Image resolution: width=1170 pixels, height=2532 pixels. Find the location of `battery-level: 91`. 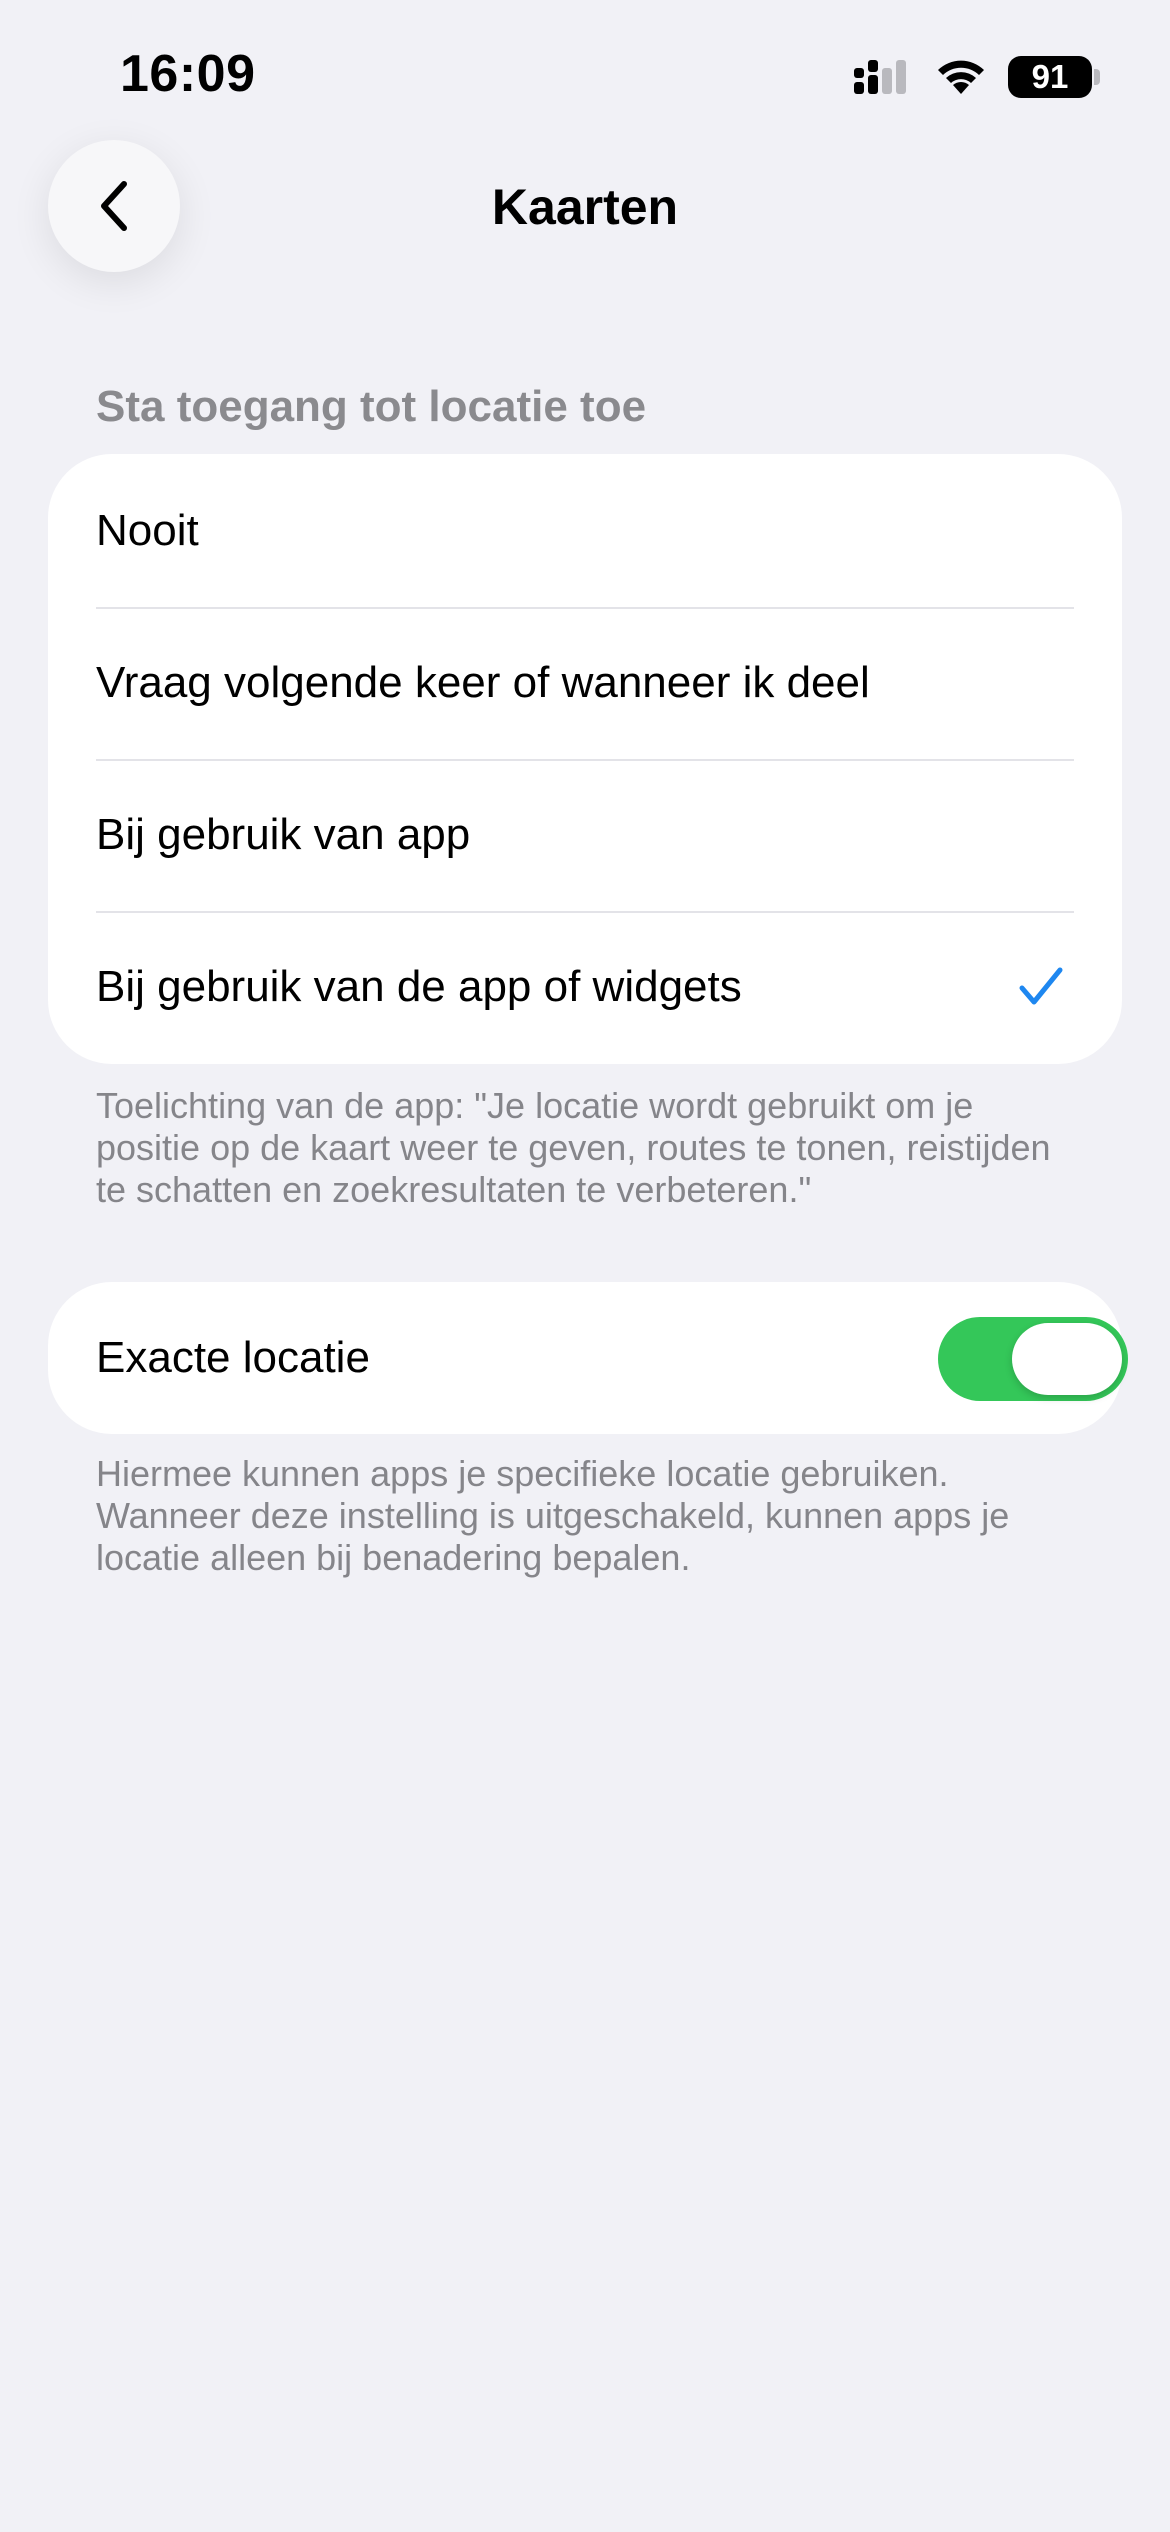

battery-level: 91 is located at coordinates (1050, 76).